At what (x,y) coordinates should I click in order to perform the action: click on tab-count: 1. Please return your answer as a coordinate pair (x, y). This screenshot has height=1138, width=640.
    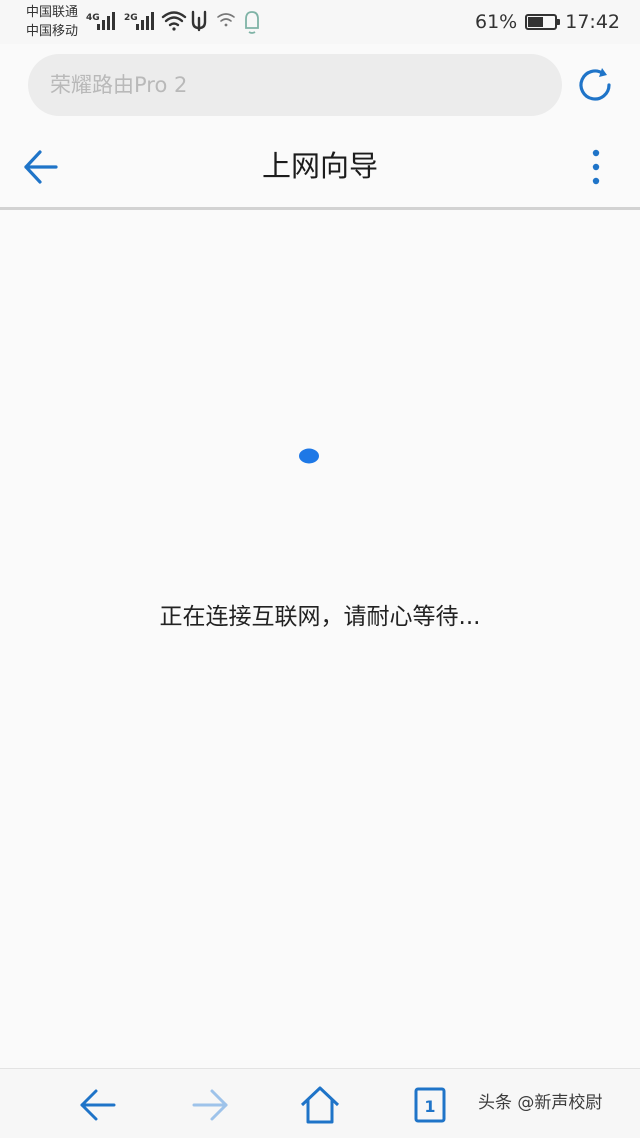
    Looking at the image, I should click on (429, 1106).